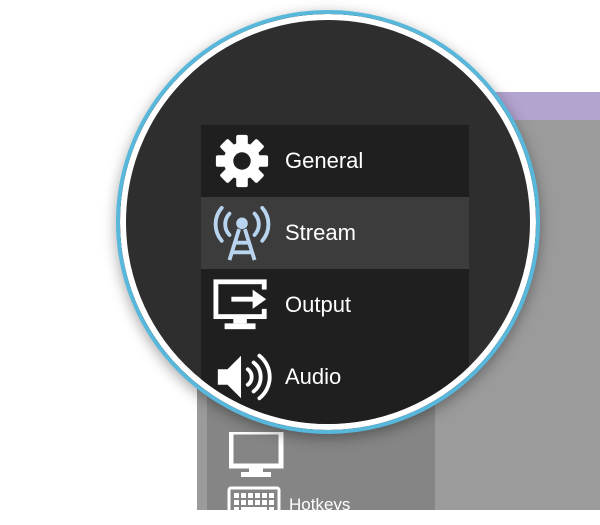 Image resolution: width=600 pixels, height=525 pixels. Describe the element at coordinates (313, 376) in the screenshot. I see `sidebar-item-label: Audio` at that location.